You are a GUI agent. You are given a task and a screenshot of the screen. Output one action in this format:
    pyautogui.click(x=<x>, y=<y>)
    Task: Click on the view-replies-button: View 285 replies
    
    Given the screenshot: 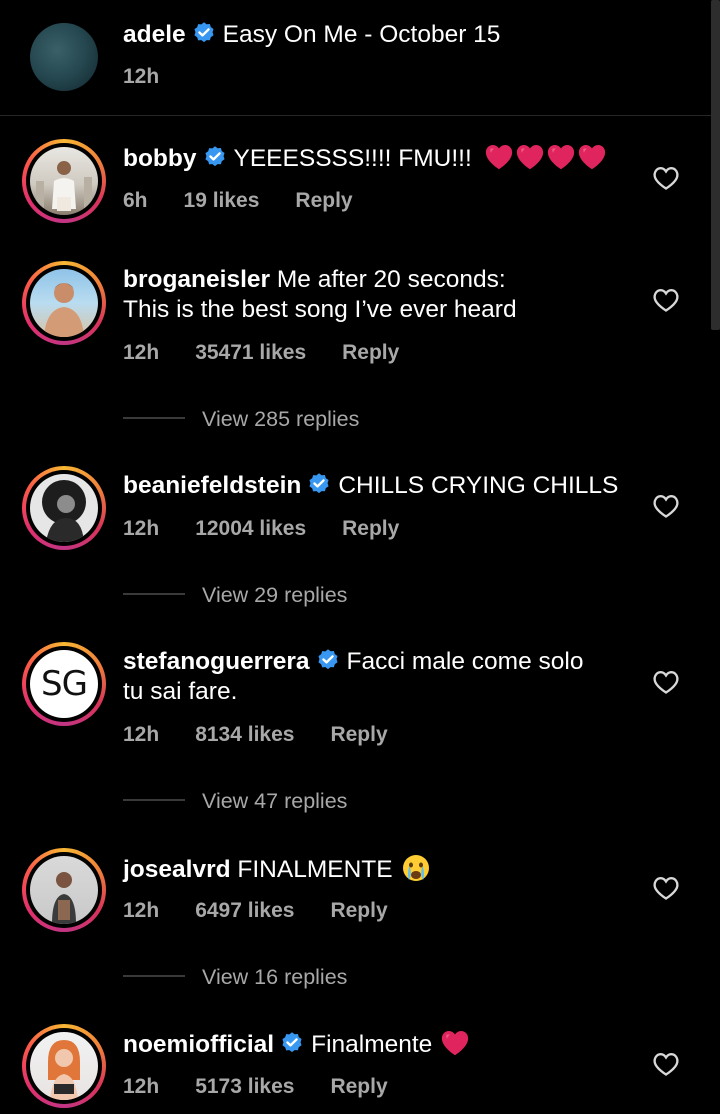 What is the action you would take?
    pyautogui.click(x=280, y=419)
    